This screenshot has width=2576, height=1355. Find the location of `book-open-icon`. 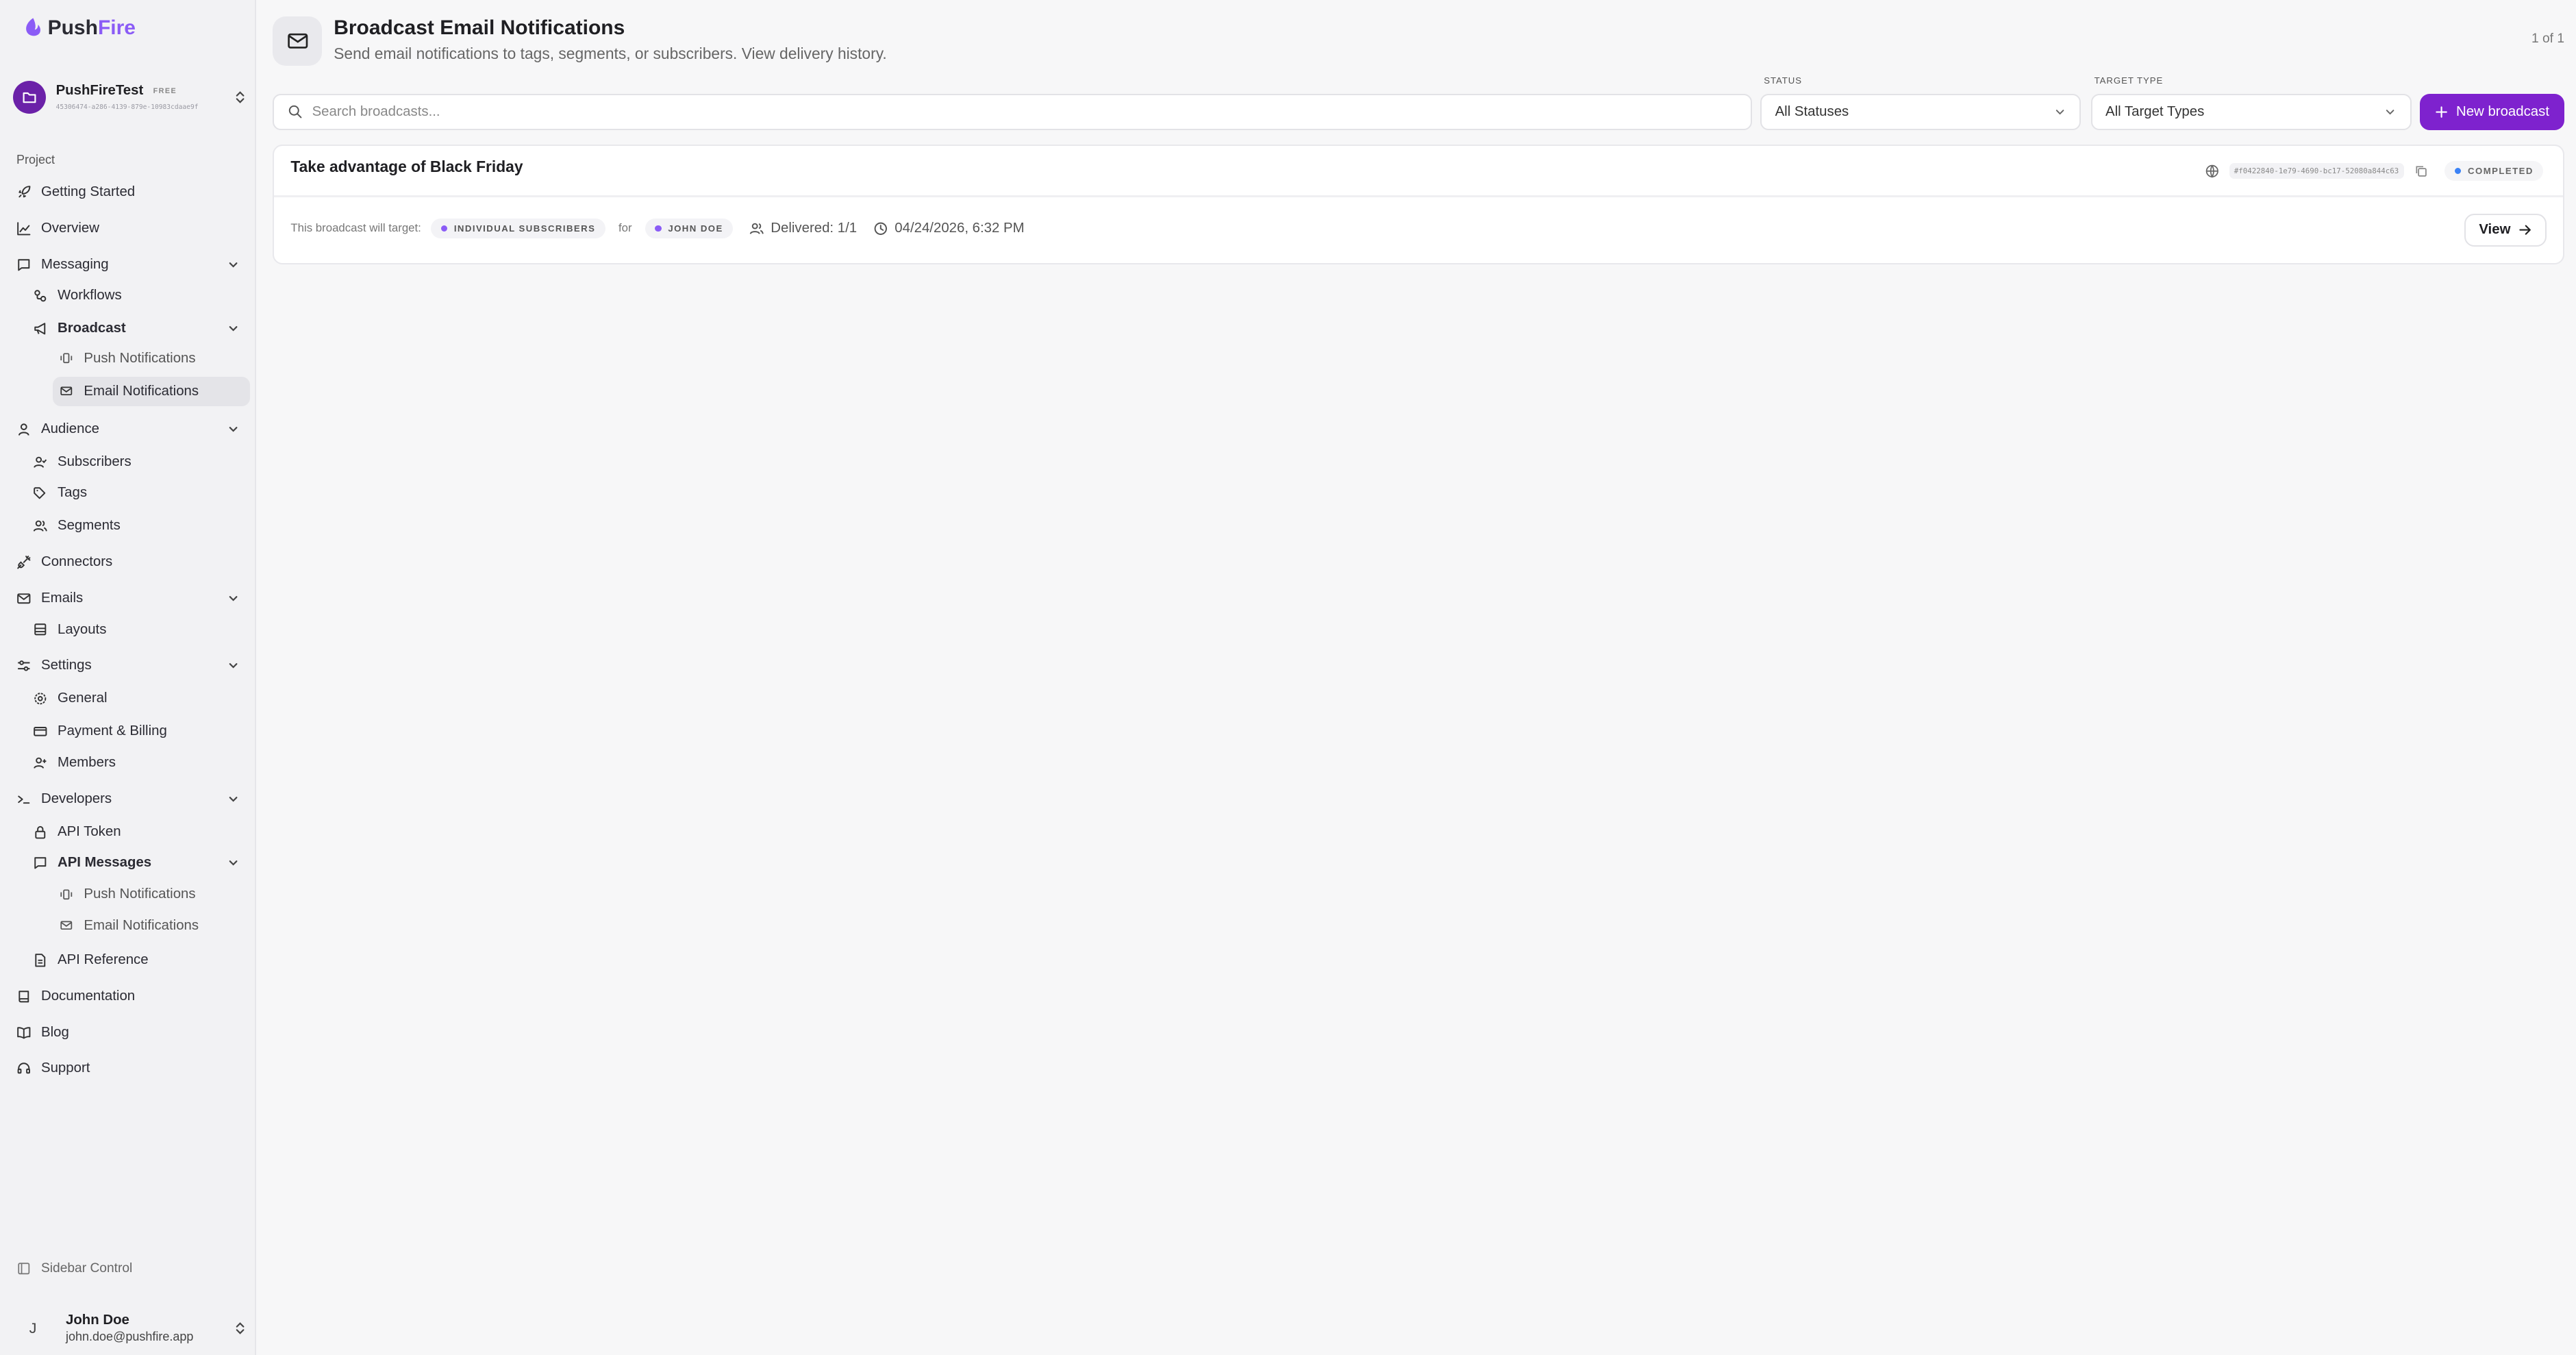

book-open-icon is located at coordinates (24, 1033).